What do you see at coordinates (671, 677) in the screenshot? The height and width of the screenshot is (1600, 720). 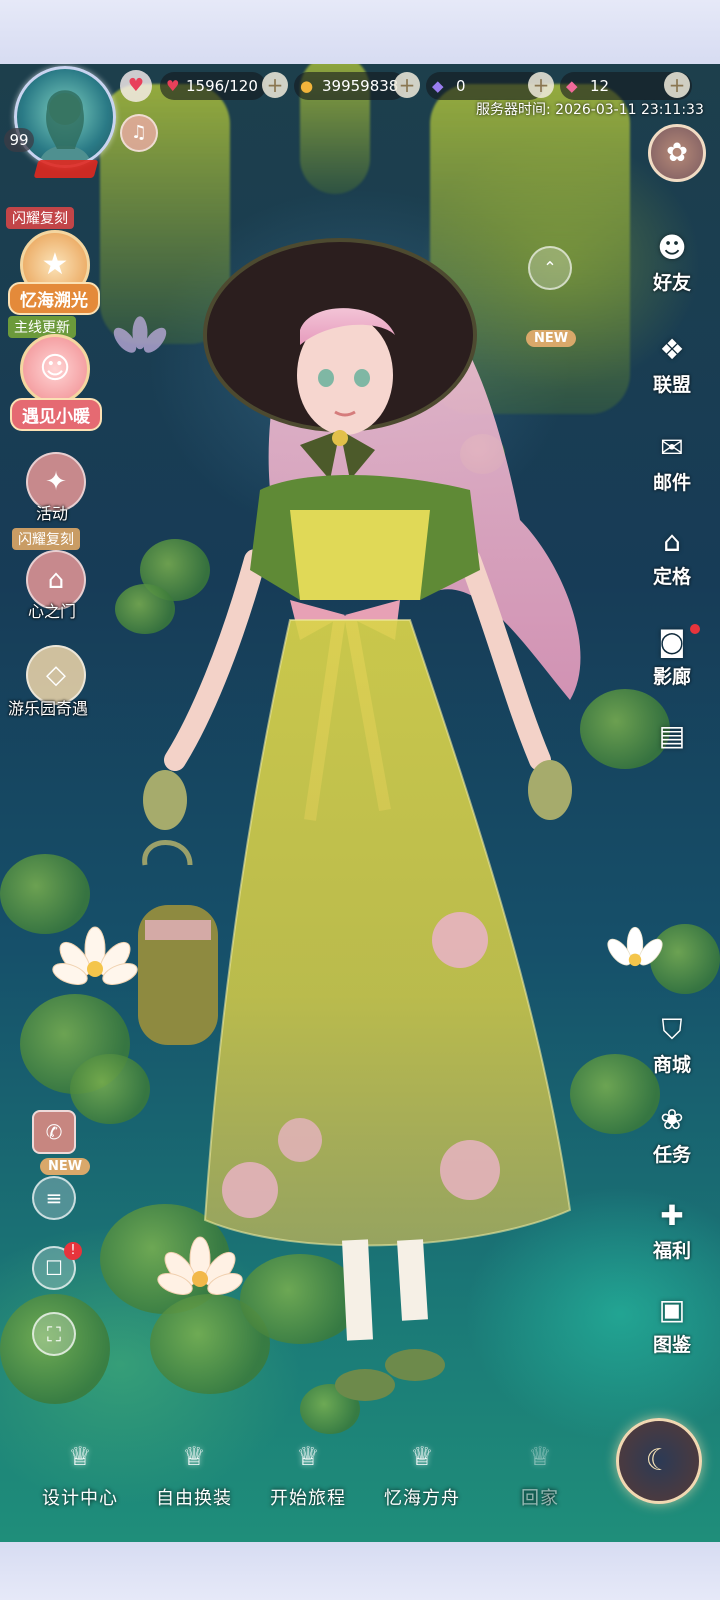 I see `gallery-label: 影廊` at bounding box center [671, 677].